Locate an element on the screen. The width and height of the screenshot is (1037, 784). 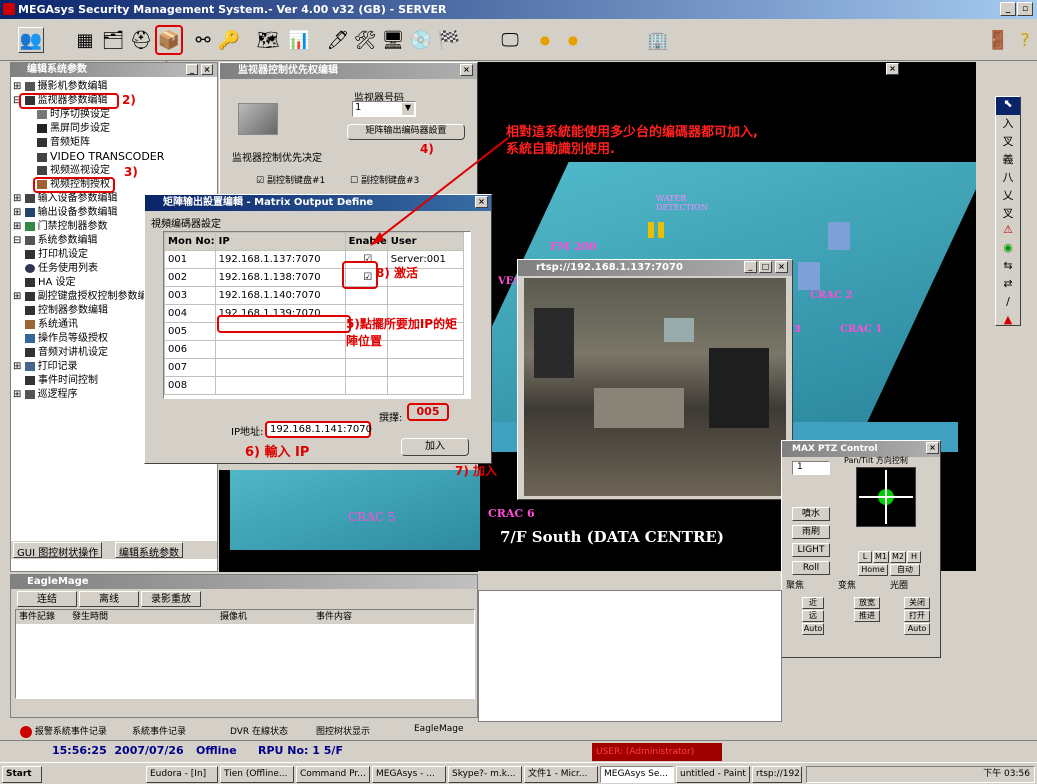
keyboard1-checkbox: ☑ 副控制键盘#1 is located at coordinates (290, 179).